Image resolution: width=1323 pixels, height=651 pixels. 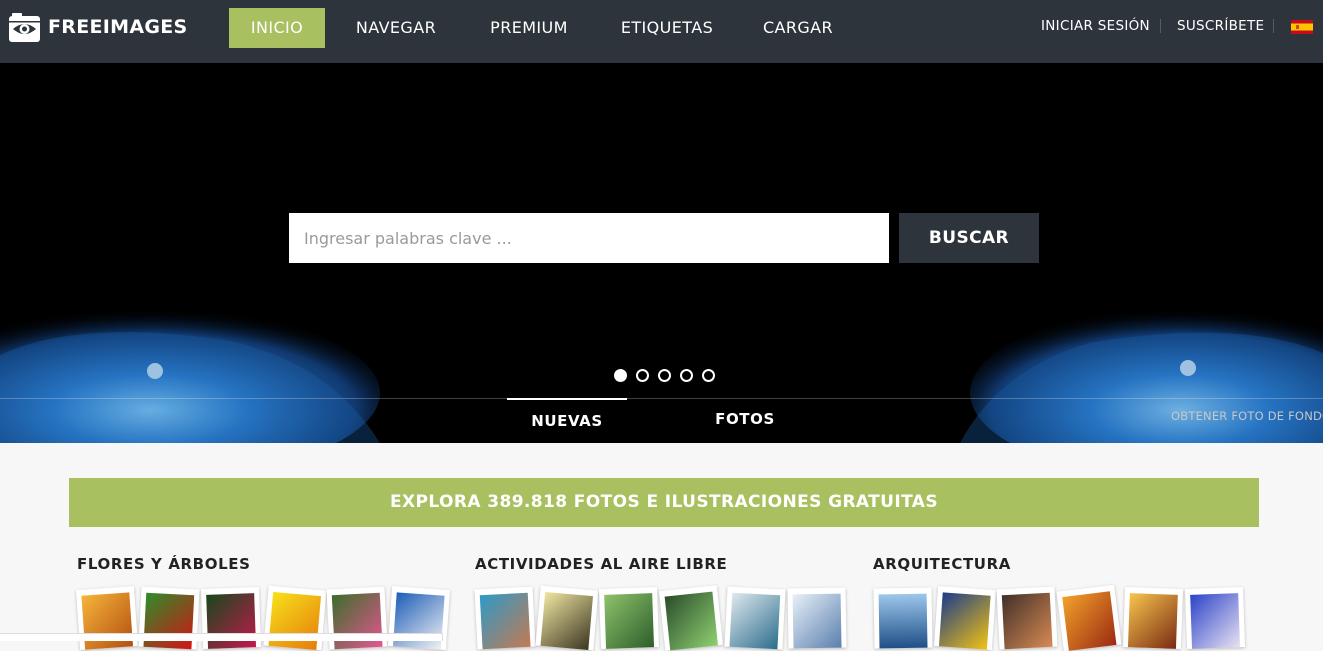 What do you see at coordinates (1247, 416) in the screenshot?
I see `get-background-link: OBTENER FOTO DE FONDO` at bounding box center [1247, 416].